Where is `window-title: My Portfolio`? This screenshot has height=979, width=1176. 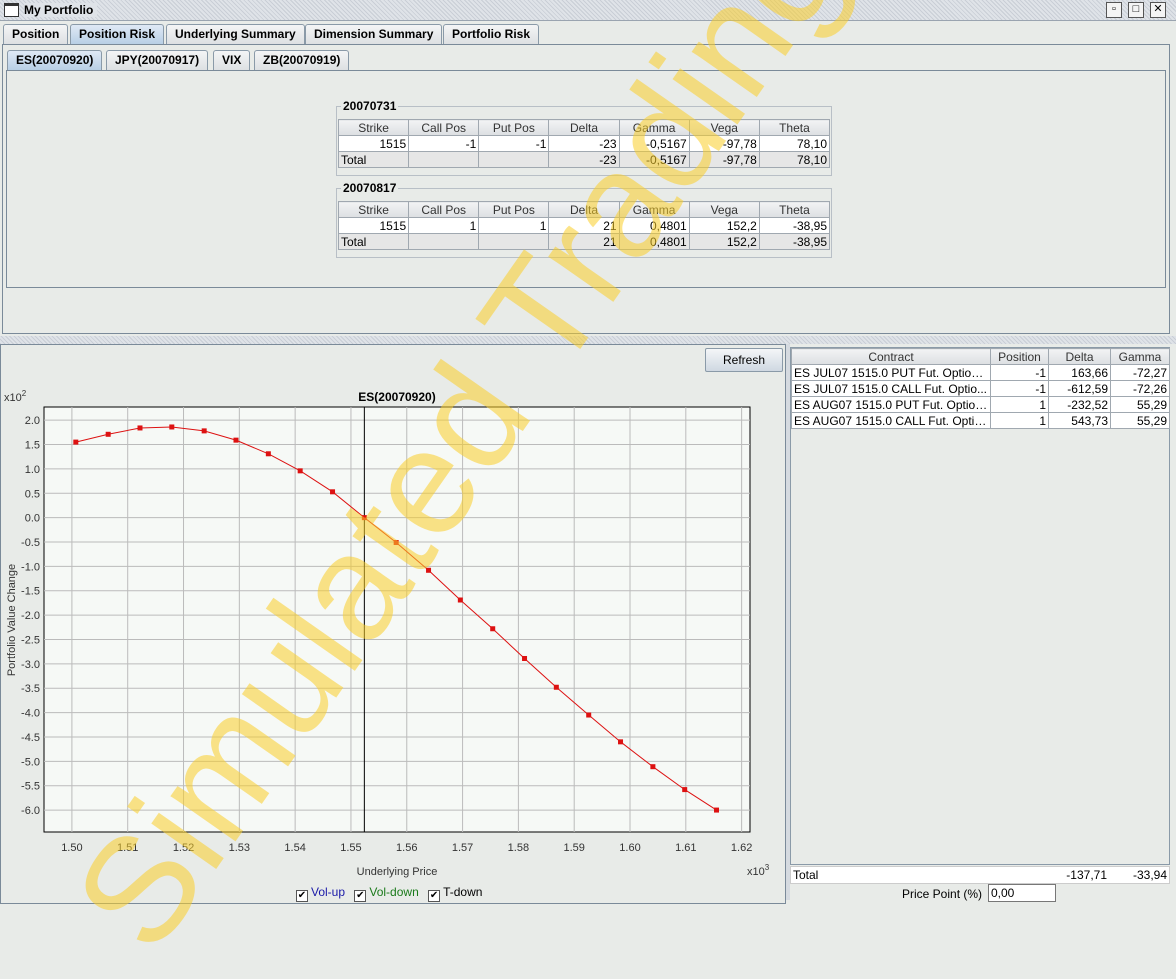 window-title: My Portfolio is located at coordinates (61, 10).